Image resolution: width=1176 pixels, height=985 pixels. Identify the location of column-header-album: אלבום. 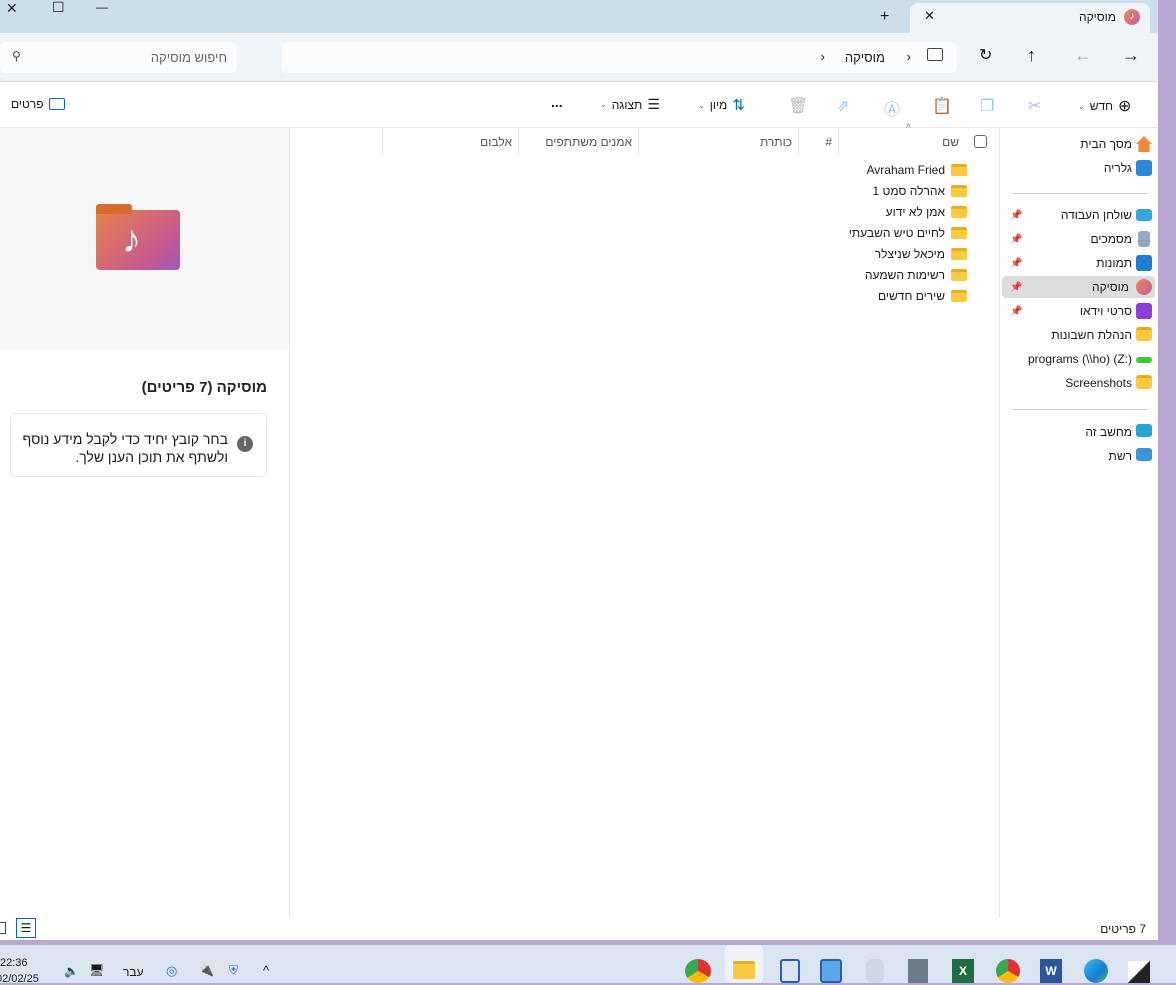
(450, 142).